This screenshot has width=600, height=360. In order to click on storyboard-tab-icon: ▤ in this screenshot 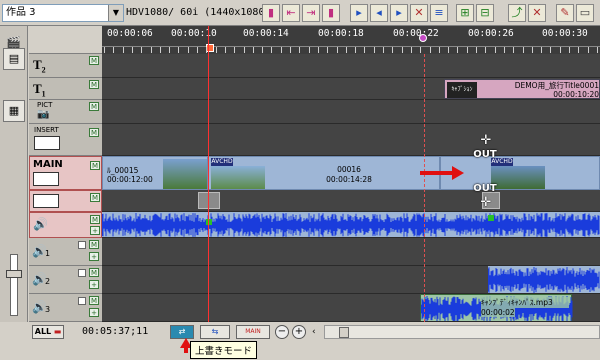, I will do `click(14, 59)`.